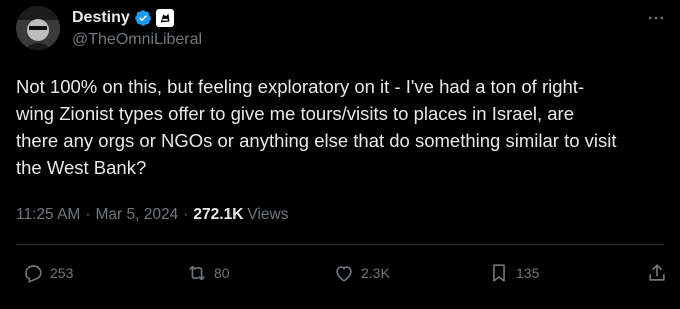  Describe the element at coordinates (268, 214) in the screenshot. I see `views-label: Views` at that location.